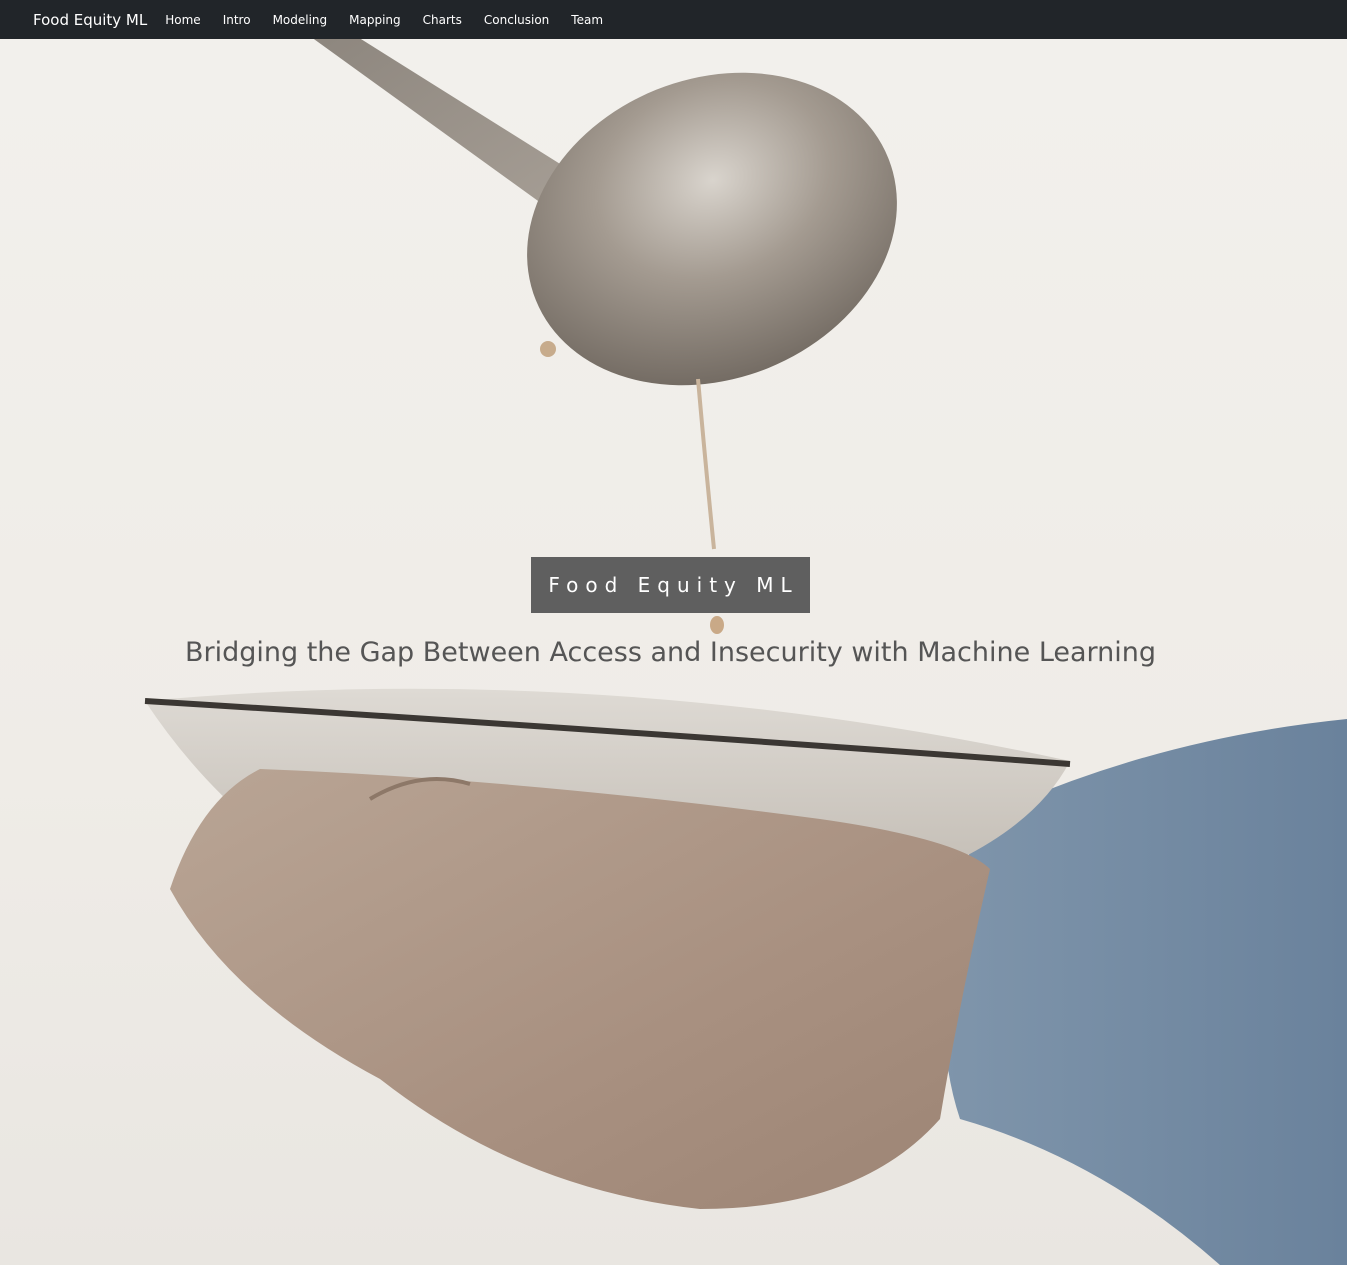 The image size is (1347, 1265). Describe the element at coordinates (90, 20) in the screenshot. I see `navbar-brand: Food Equity ML` at that location.